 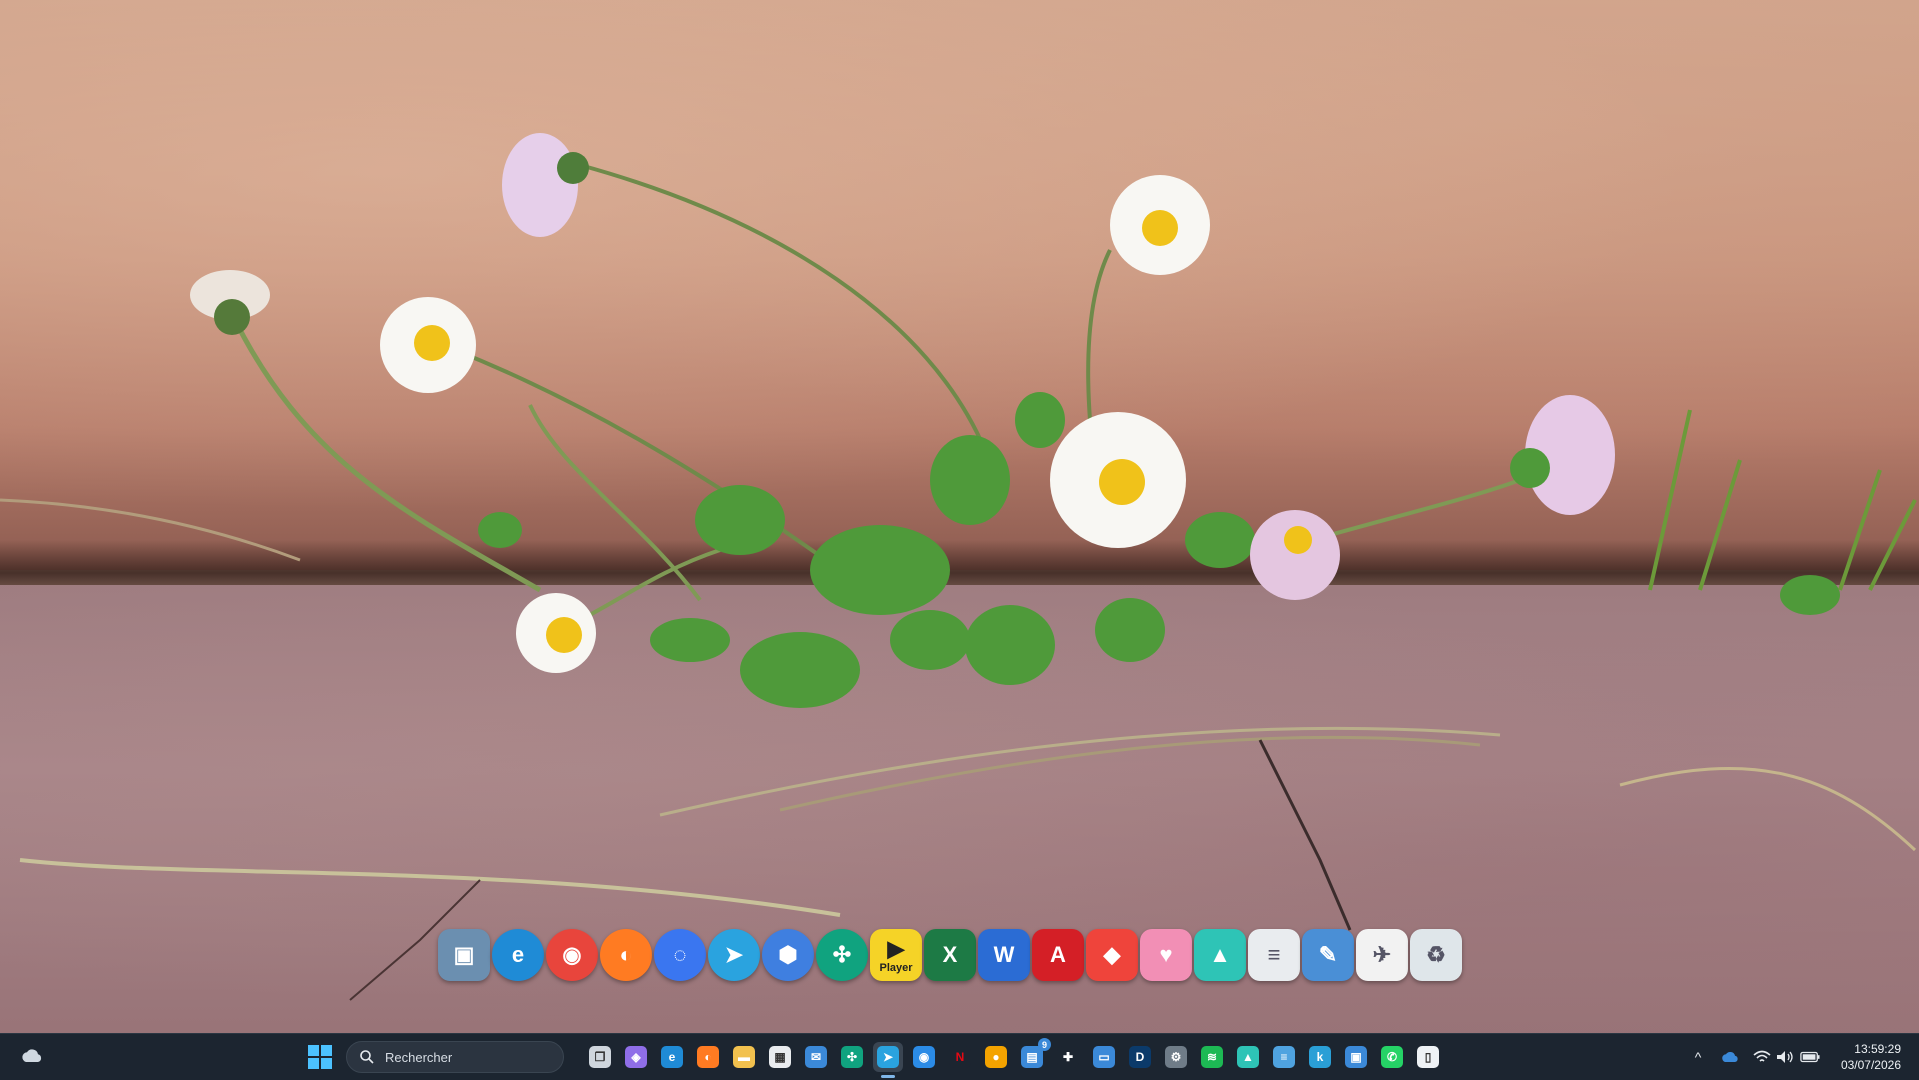 I want to click on plus-app-glyph: ✚, so click(x=1068, y=1057).